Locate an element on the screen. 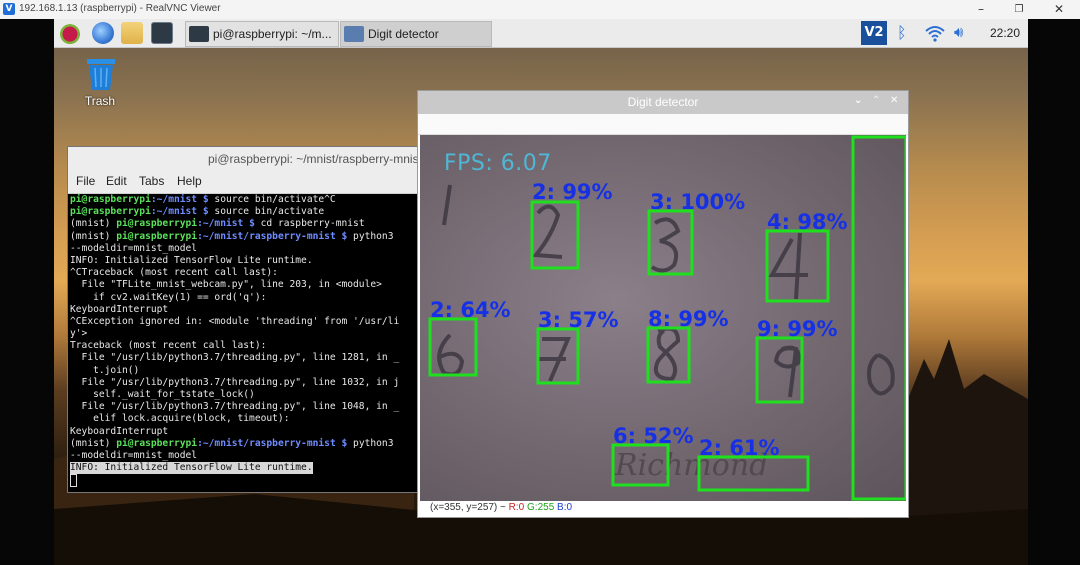 The image size is (1080, 565). terminal-titlebar: pi@raspberrypi: ~/mnist/raspberry-mnist is located at coordinates (248, 159).